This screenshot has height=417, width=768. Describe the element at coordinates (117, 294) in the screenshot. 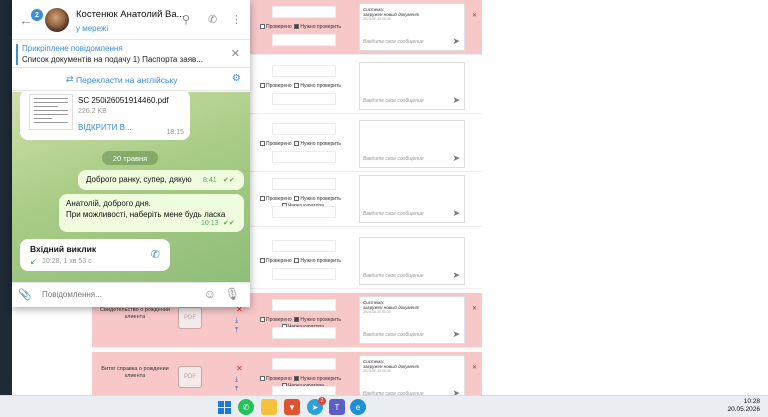

I see `message-input` at that location.